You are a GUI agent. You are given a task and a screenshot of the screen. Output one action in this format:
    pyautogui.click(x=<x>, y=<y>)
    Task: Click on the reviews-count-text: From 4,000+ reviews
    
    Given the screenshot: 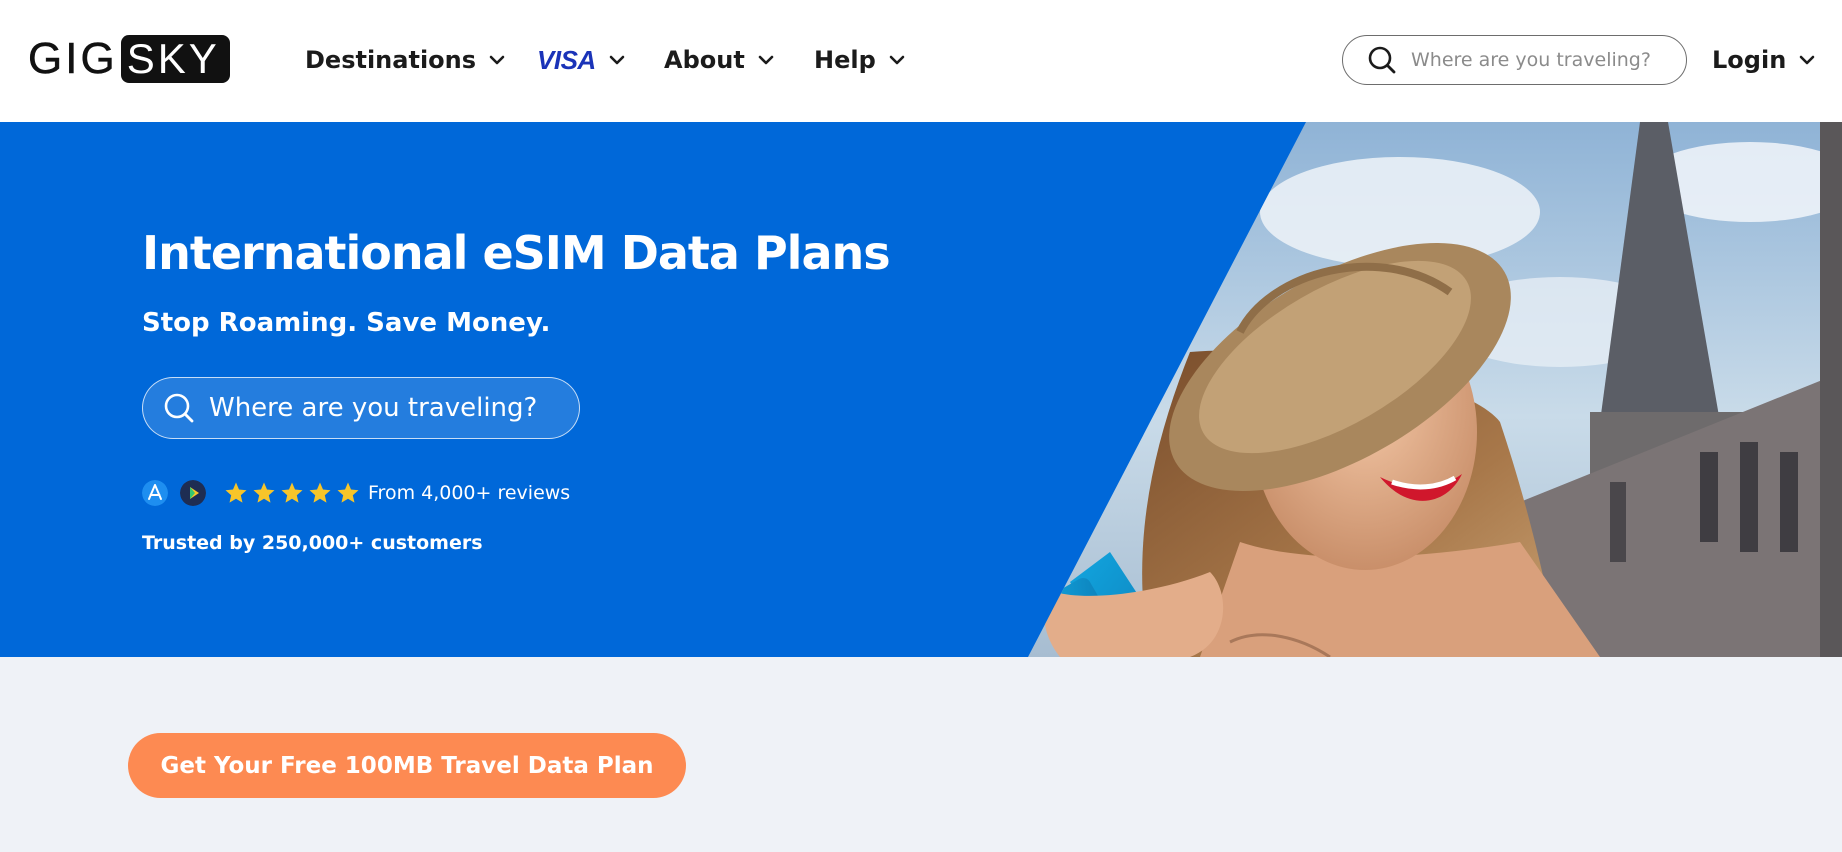 What is the action you would take?
    pyautogui.click(x=469, y=493)
    